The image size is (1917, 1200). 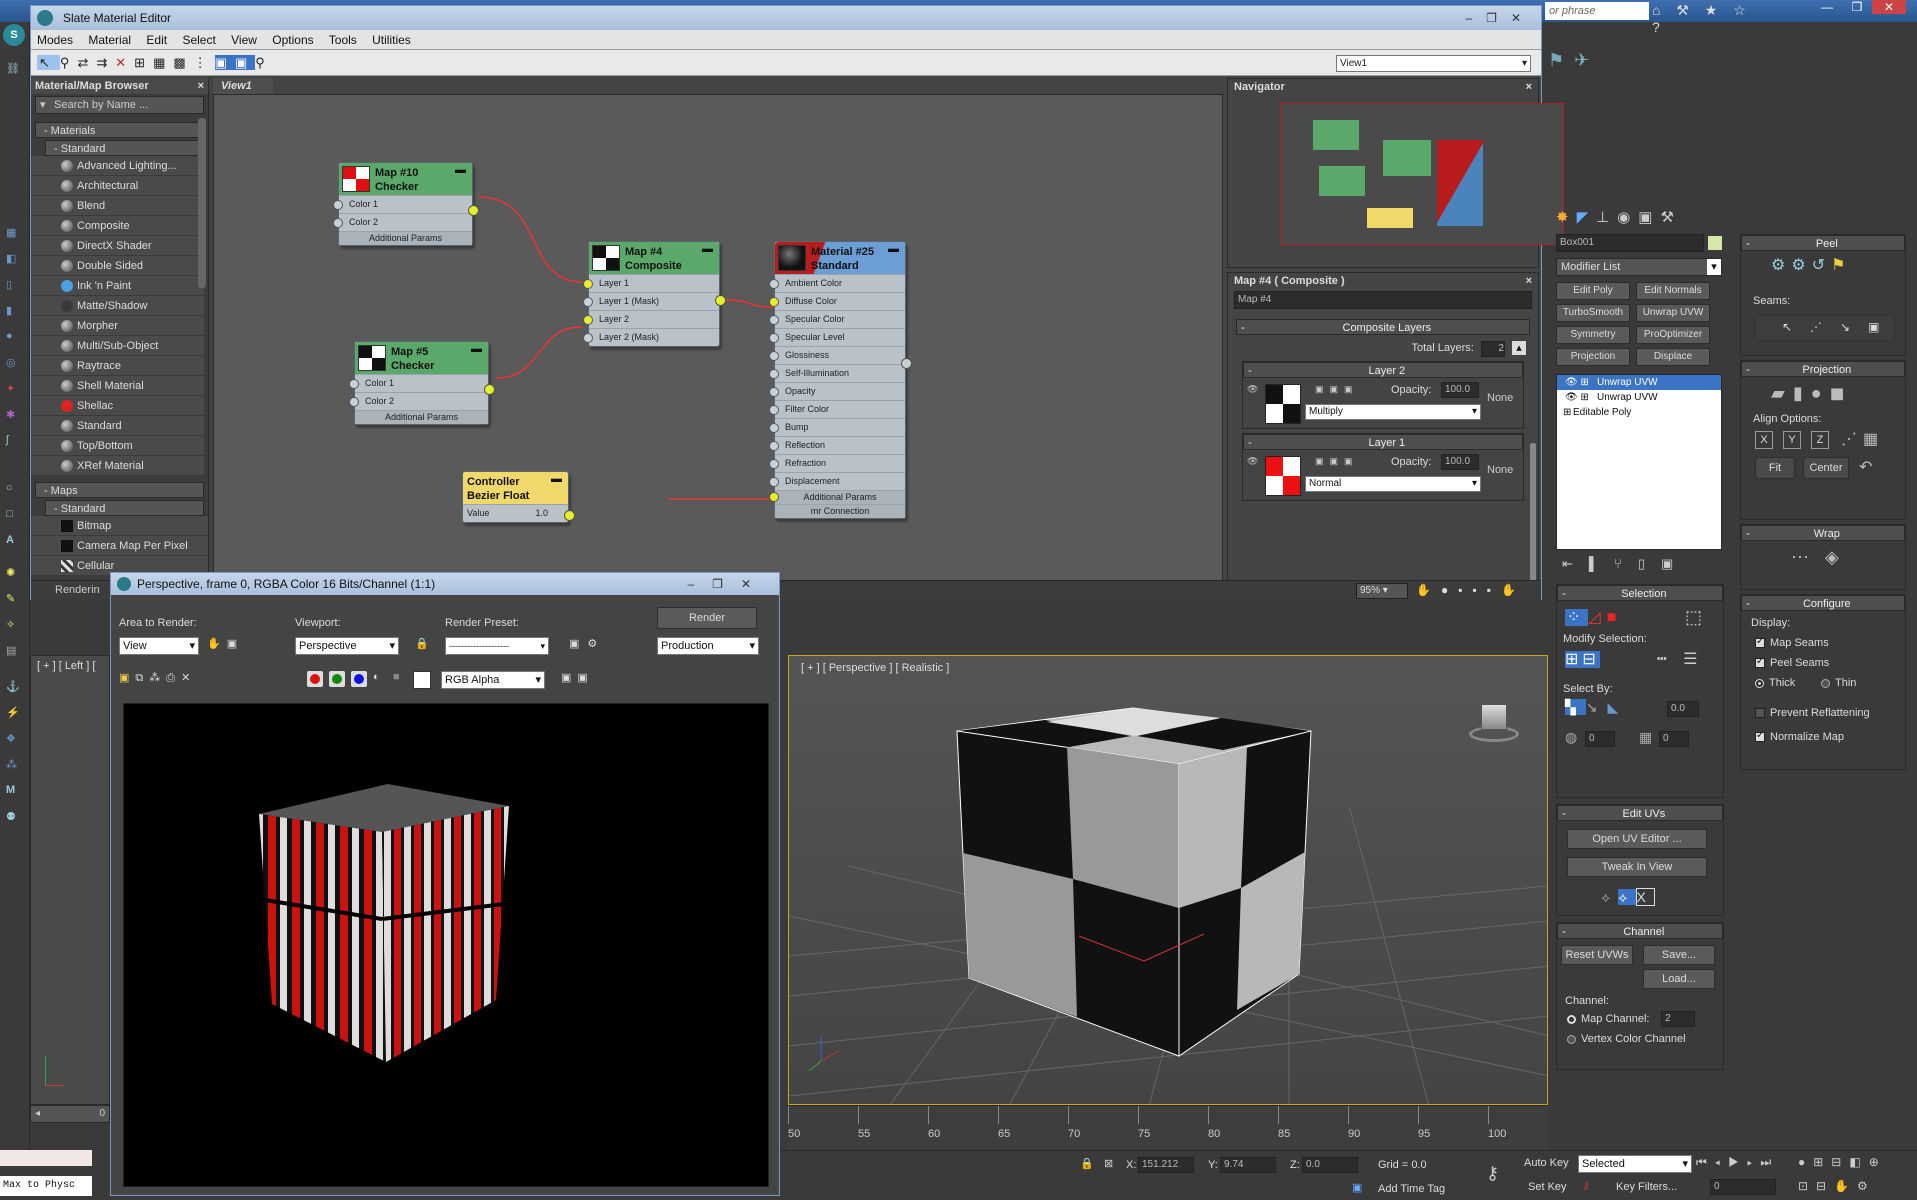 What do you see at coordinates (446, 945) in the screenshot?
I see `rendered-image` at bounding box center [446, 945].